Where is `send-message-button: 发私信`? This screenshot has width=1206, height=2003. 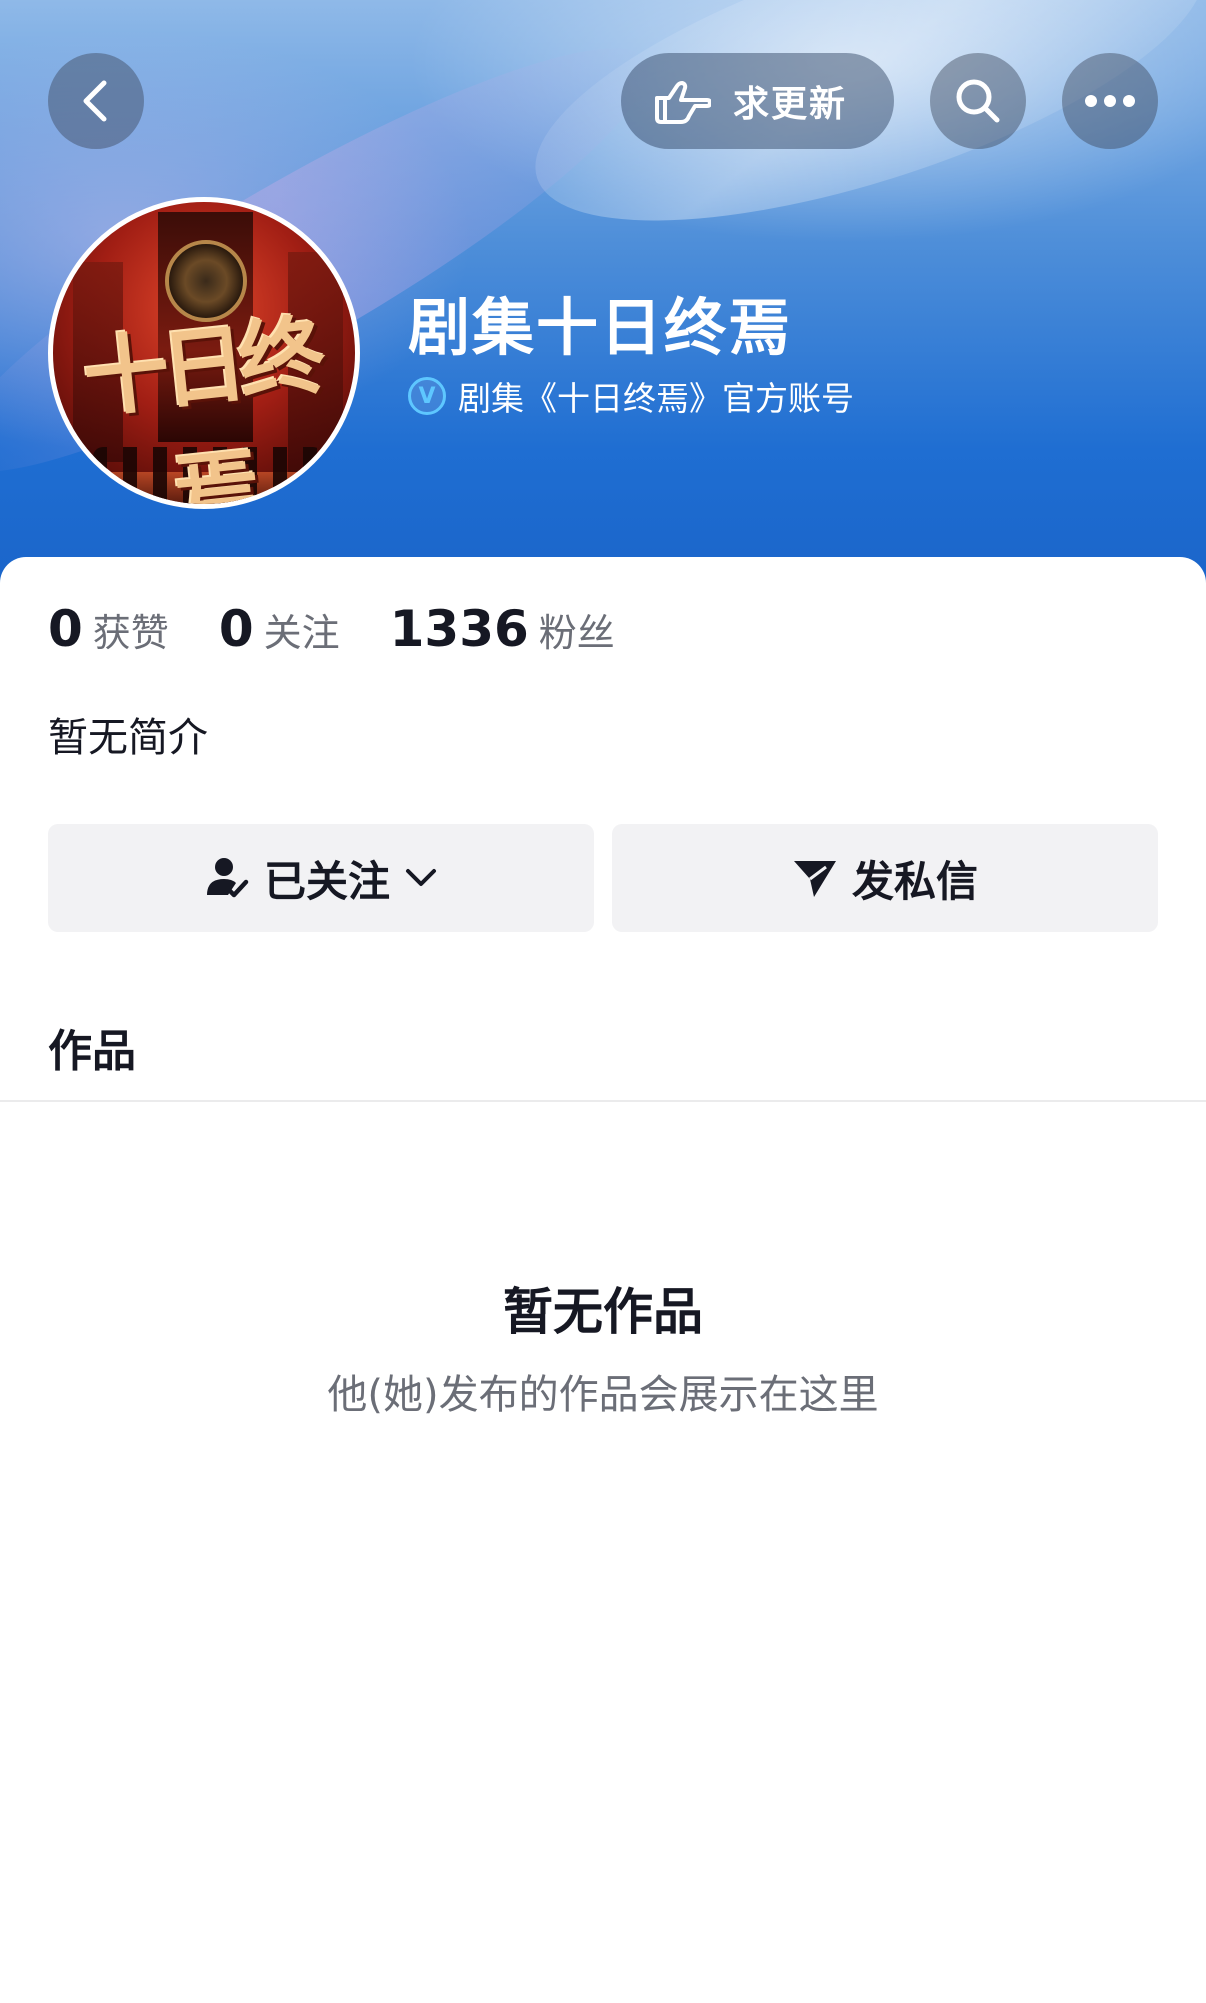 send-message-button: 发私信 is located at coordinates (885, 878).